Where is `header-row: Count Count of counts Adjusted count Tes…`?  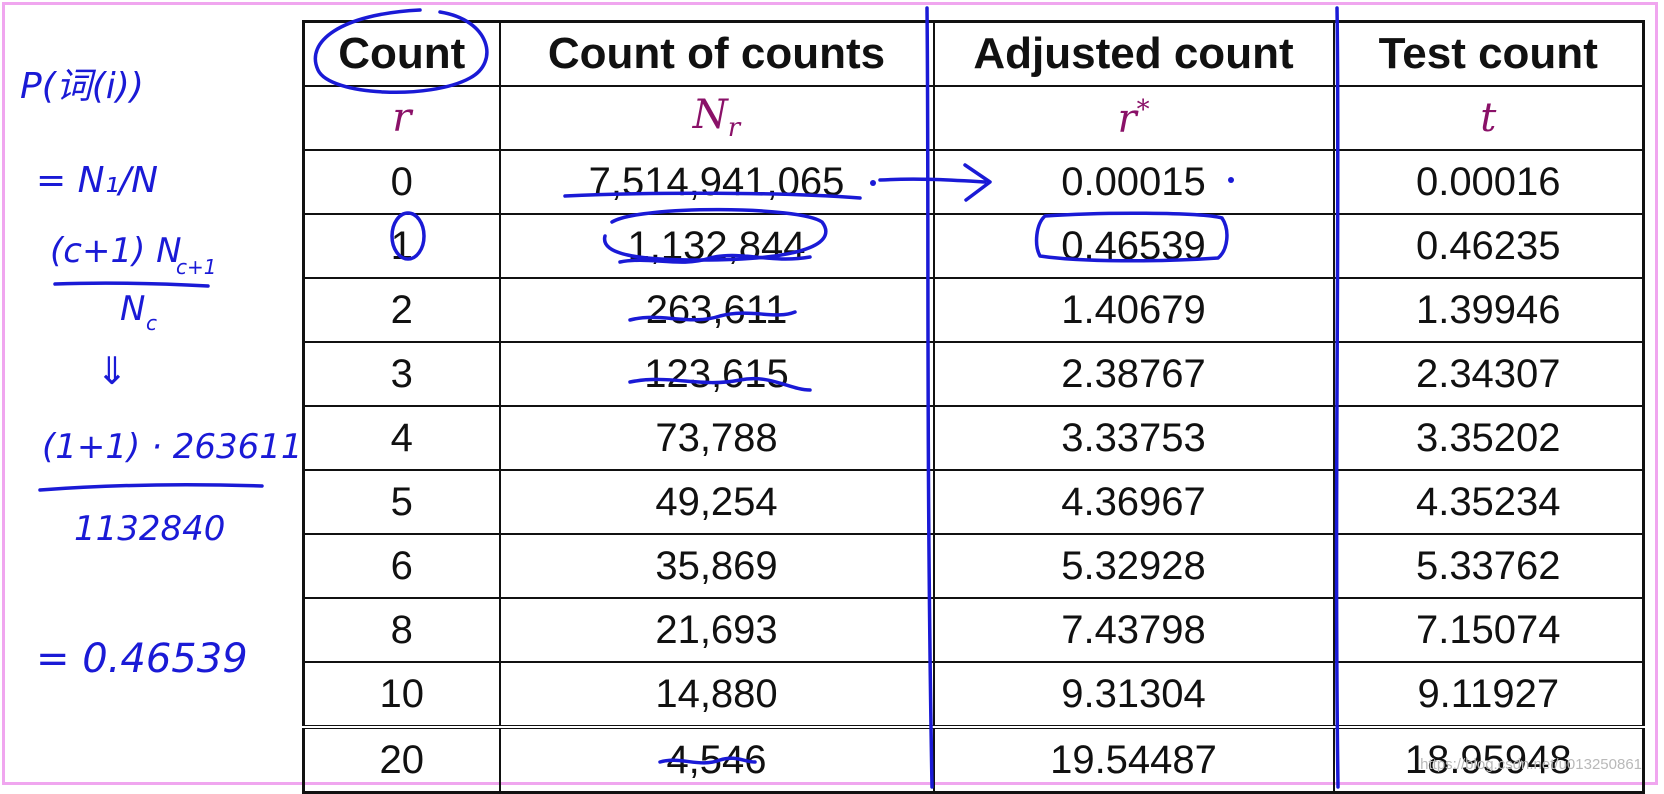
header-row: Count Count of counts Adjusted count Tes… is located at coordinates (973, 53).